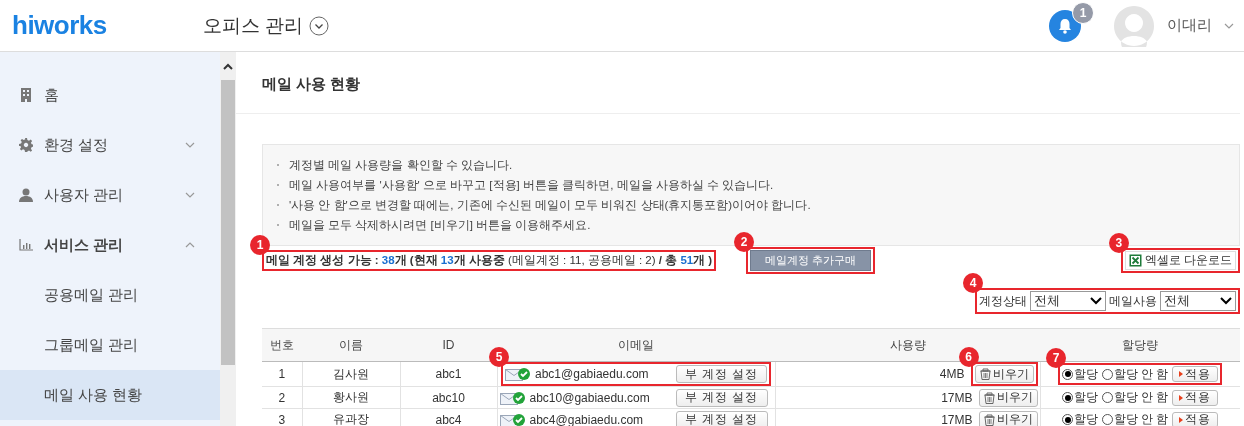  What do you see at coordinates (499, 357) in the screenshot?
I see `step-marker: 5` at bounding box center [499, 357].